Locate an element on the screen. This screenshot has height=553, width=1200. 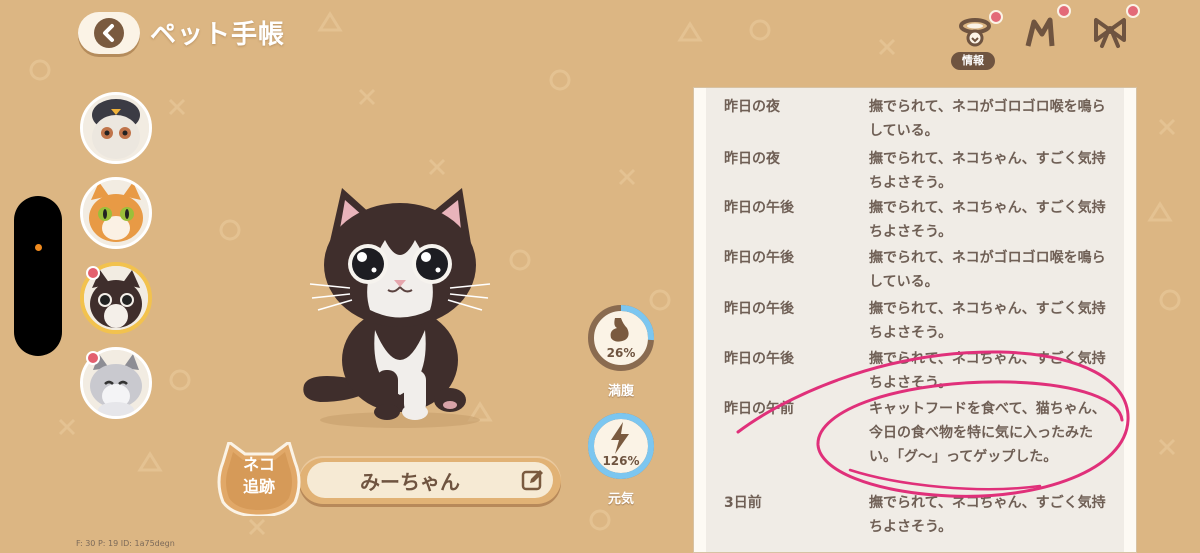
penguin-costume-cat-avatar is located at coordinates (116, 128).